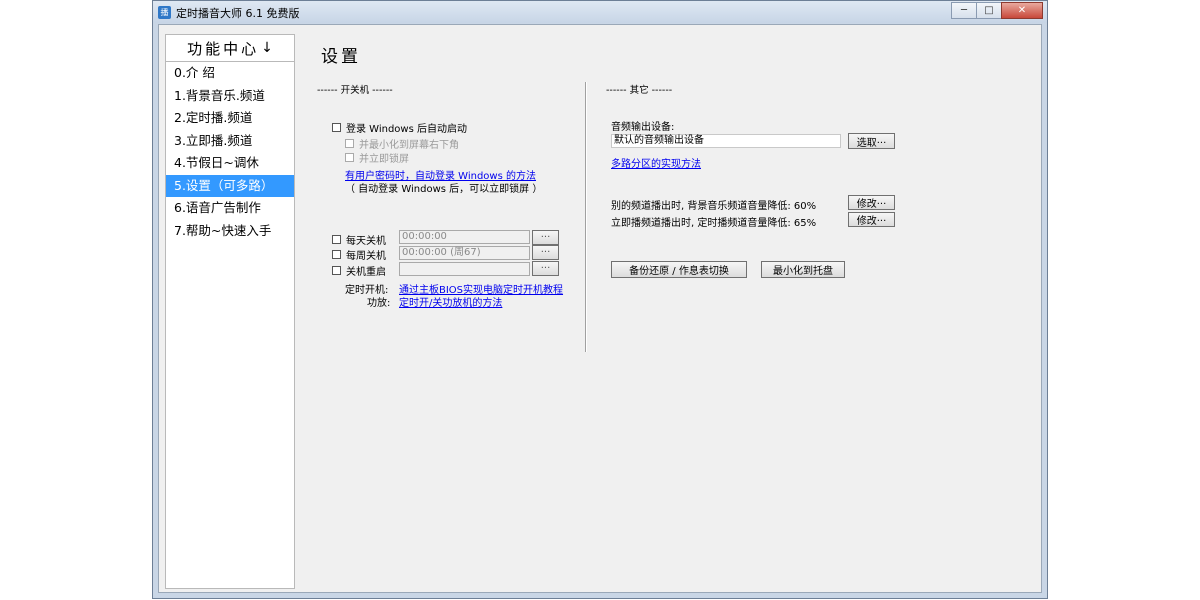 The width and height of the screenshot is (1200, 600). I want to click on weekly-shutdown-time-field: 00:00:00 (周67), so click(464, 253).